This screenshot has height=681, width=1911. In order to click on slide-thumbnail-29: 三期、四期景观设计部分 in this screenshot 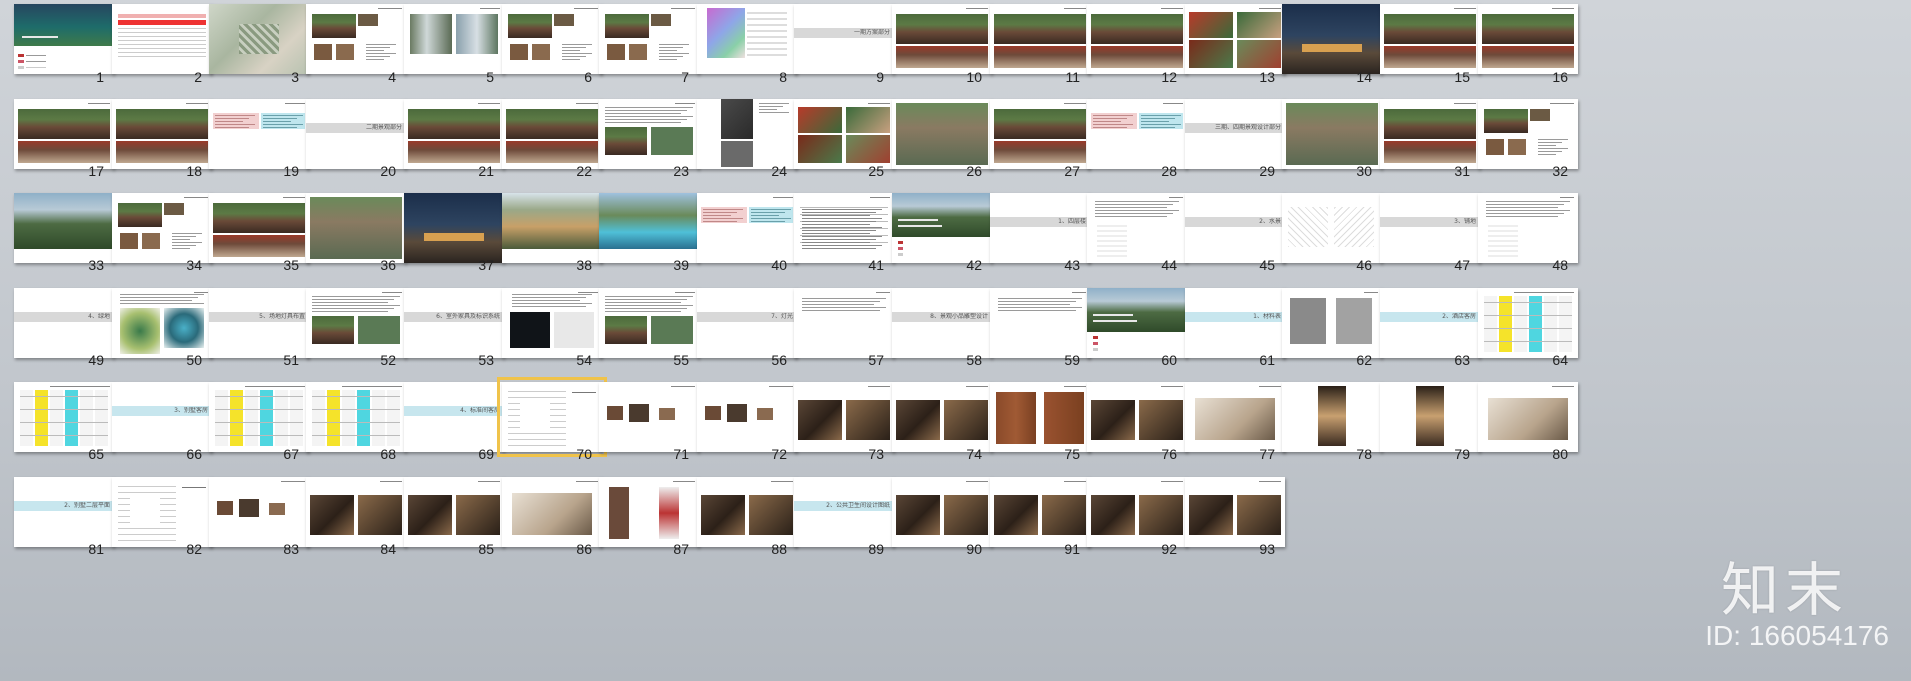, I will do `click(1235, 134)`.